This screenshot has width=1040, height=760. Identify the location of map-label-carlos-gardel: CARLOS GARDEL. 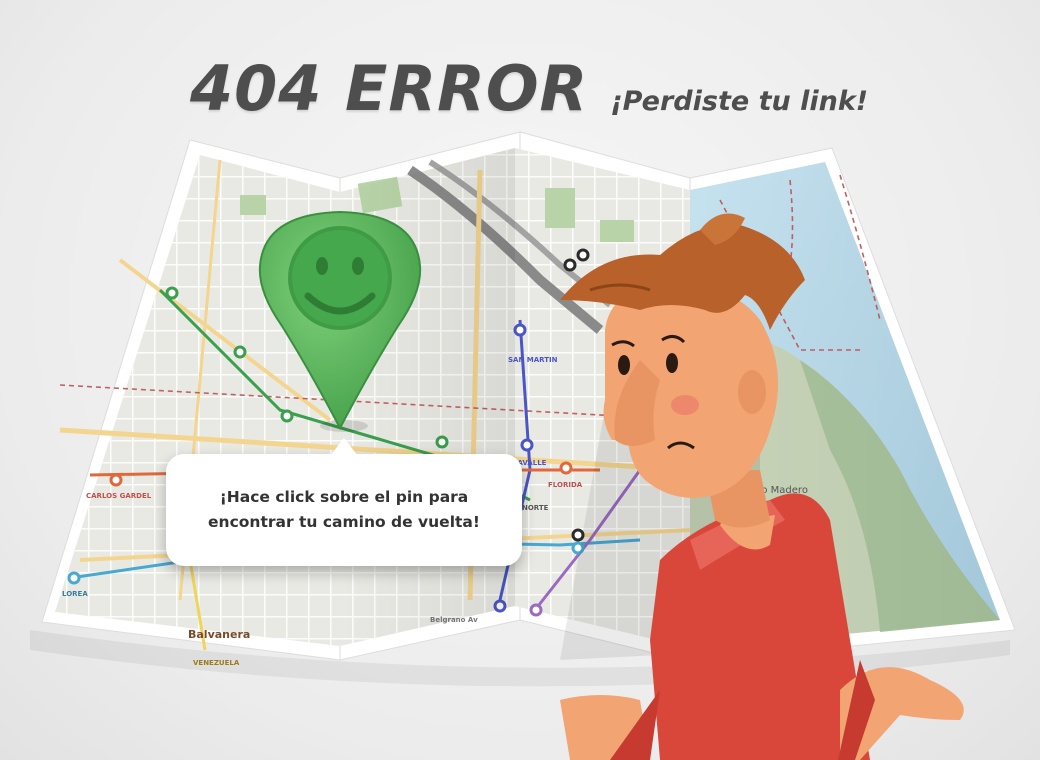
(119, 496).